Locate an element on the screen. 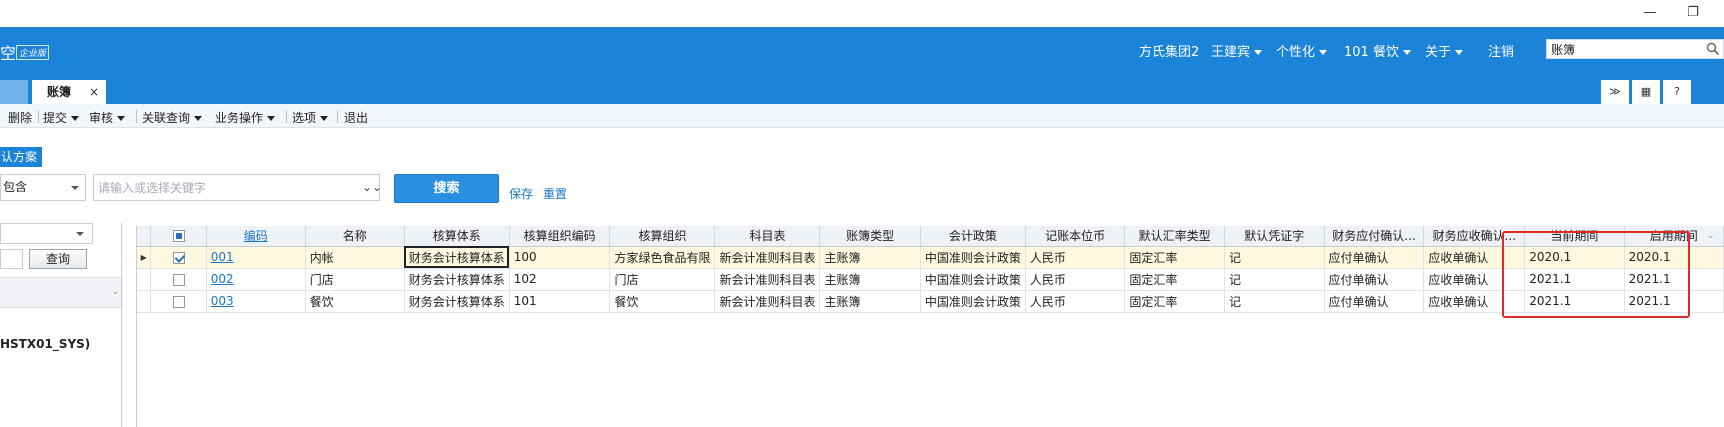 The width and height of the screenshot is (1724, 427). cell-code: 001 is located at coordinates (256, 257).